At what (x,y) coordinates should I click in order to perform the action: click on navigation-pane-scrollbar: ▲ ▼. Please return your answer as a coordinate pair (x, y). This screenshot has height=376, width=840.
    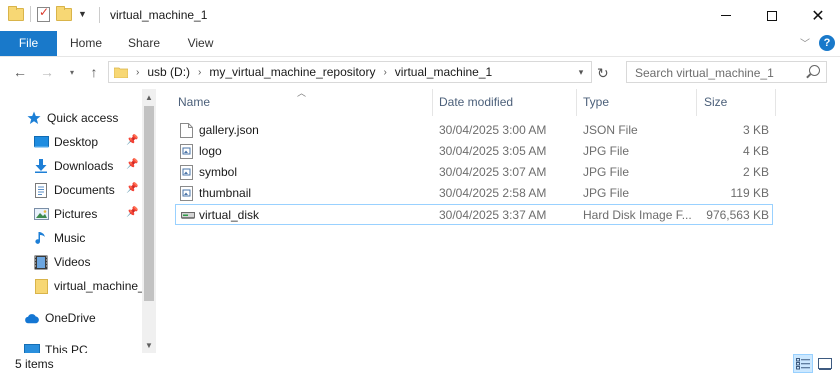
    Looking at the image, I should click on (149, 221).